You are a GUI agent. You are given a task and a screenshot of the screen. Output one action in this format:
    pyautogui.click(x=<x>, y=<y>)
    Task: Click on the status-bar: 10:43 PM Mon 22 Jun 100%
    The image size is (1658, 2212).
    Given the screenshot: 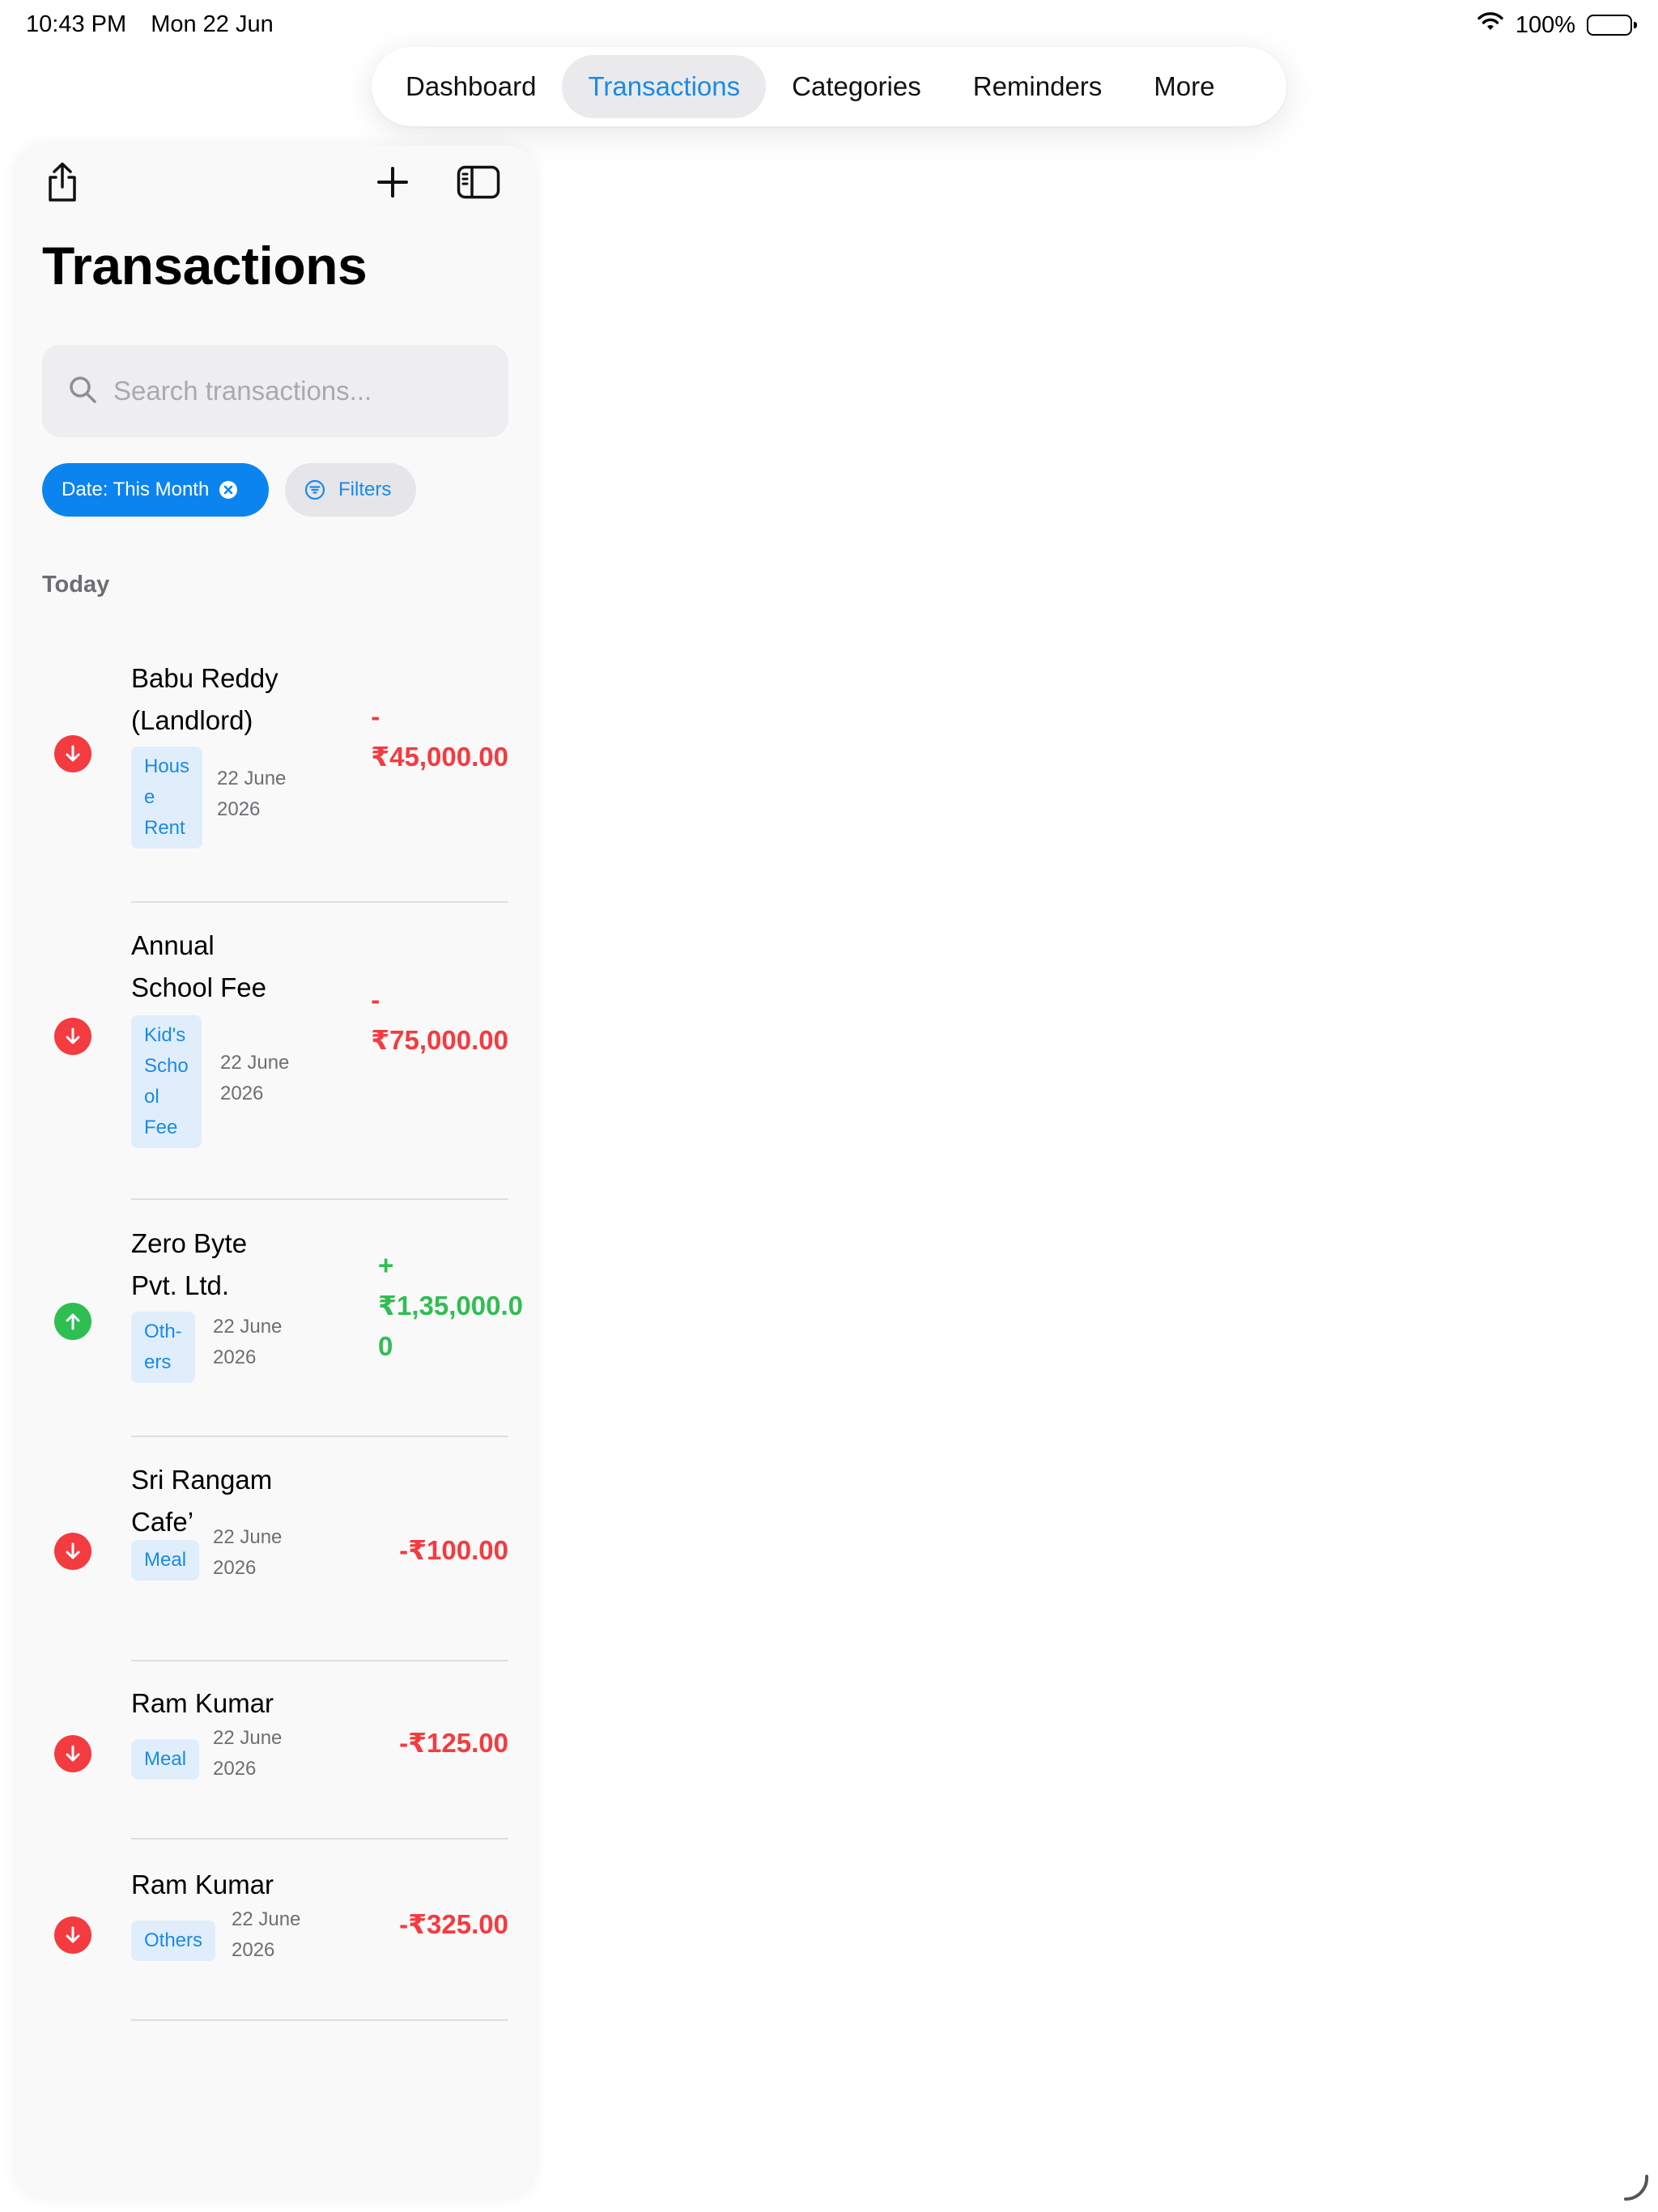 What is the action you would take?
    pyautogui.click(x=829, y=26)
    